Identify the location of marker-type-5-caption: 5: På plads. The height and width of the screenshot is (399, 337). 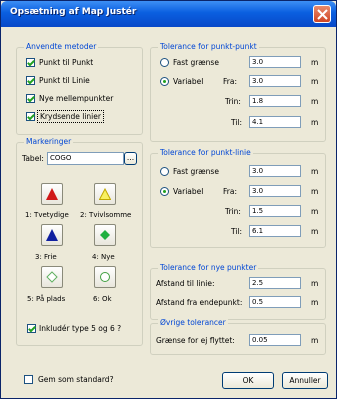
(46, 299).